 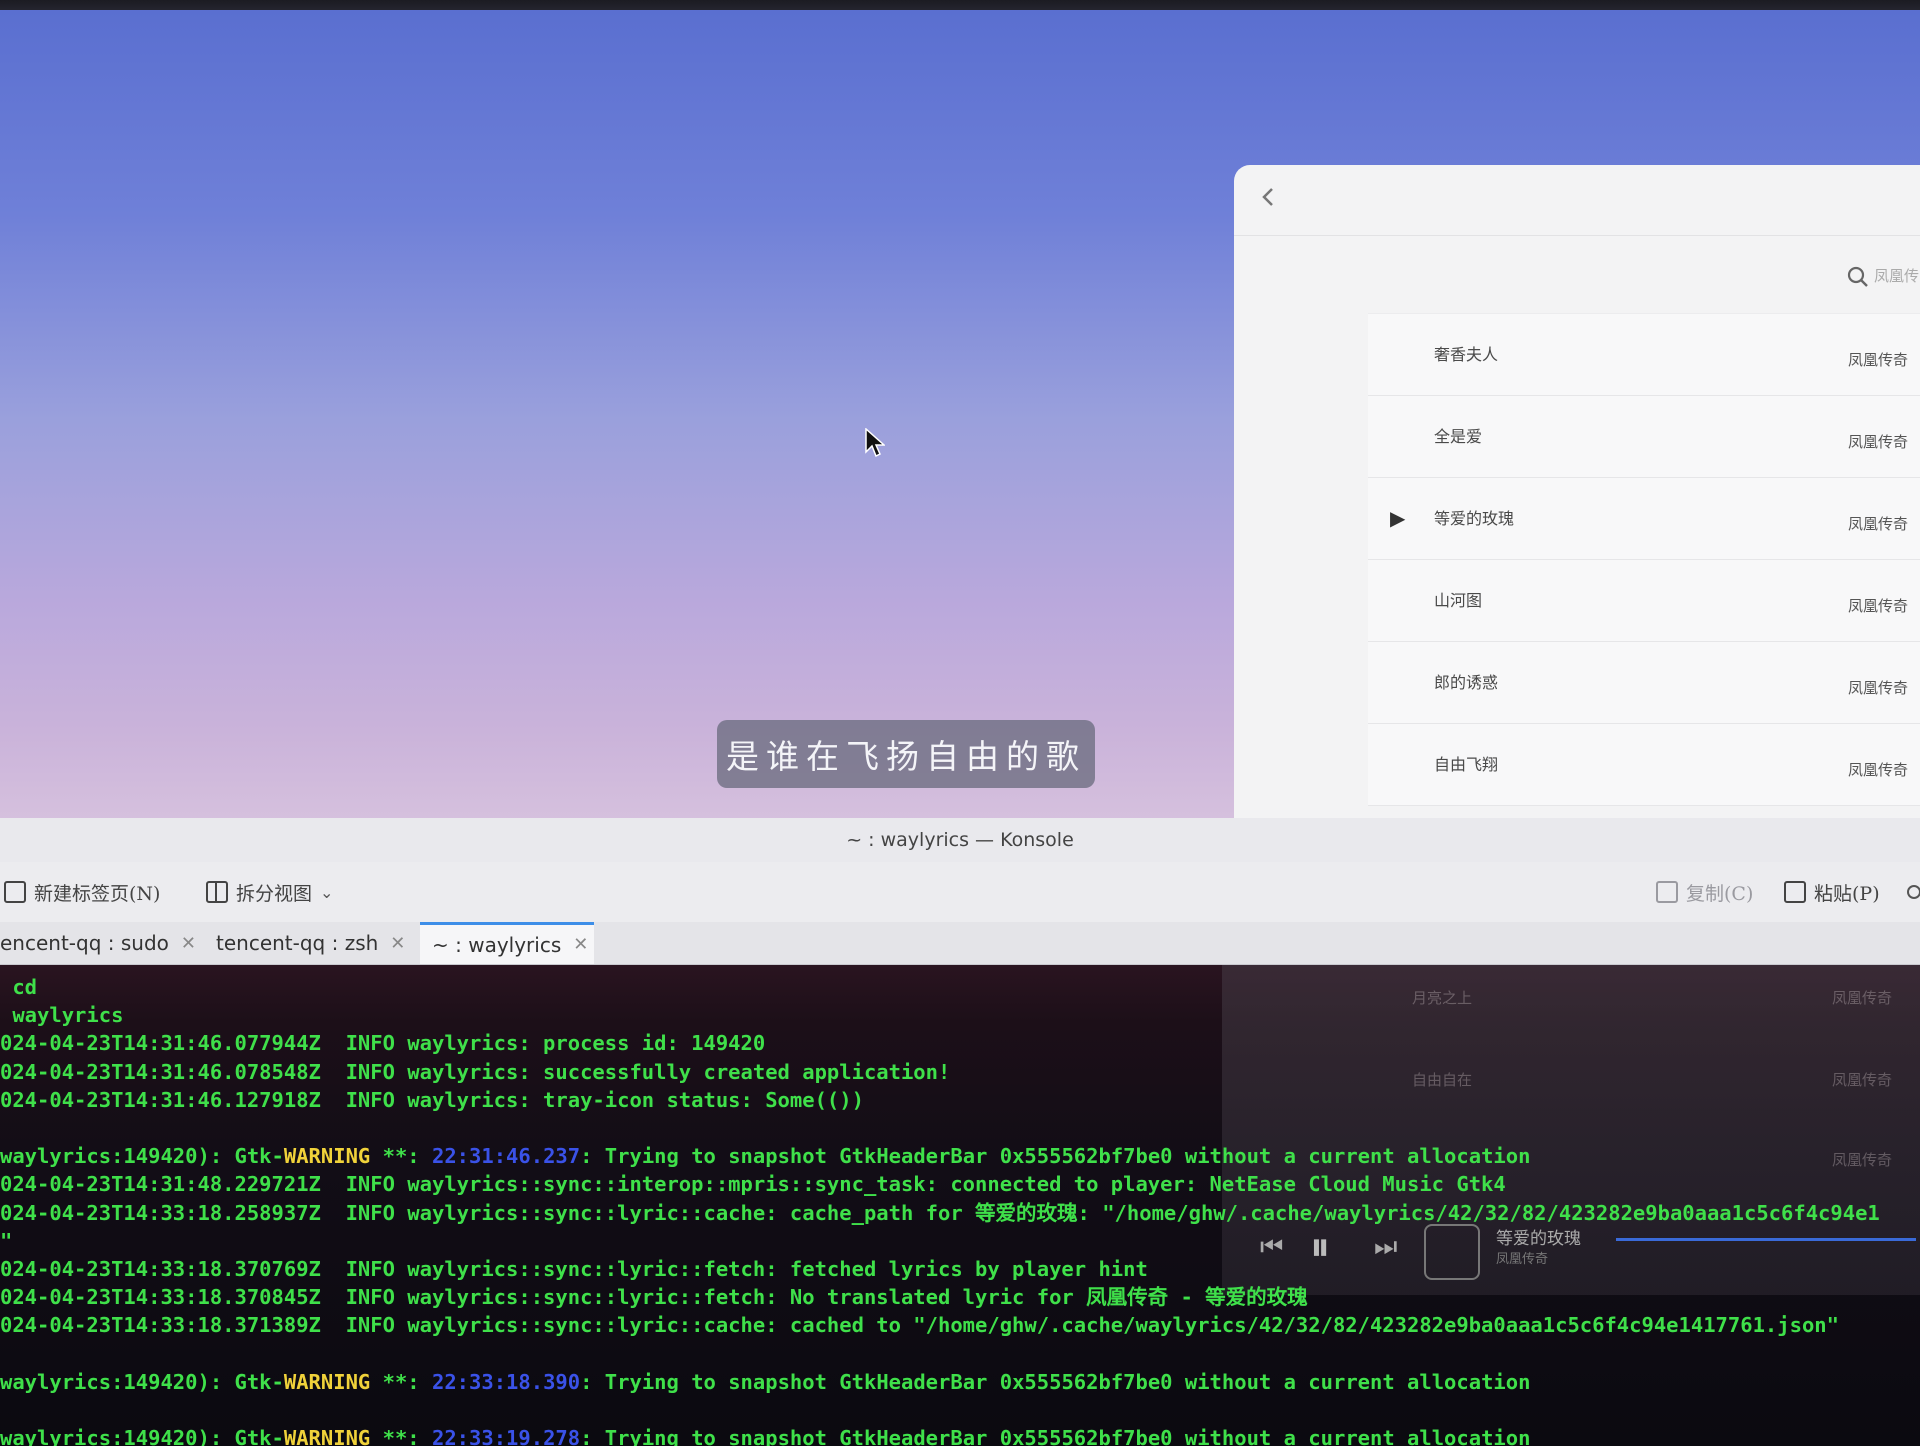 I want to click on chevron-left-icon, so click(x=1267, y=197).